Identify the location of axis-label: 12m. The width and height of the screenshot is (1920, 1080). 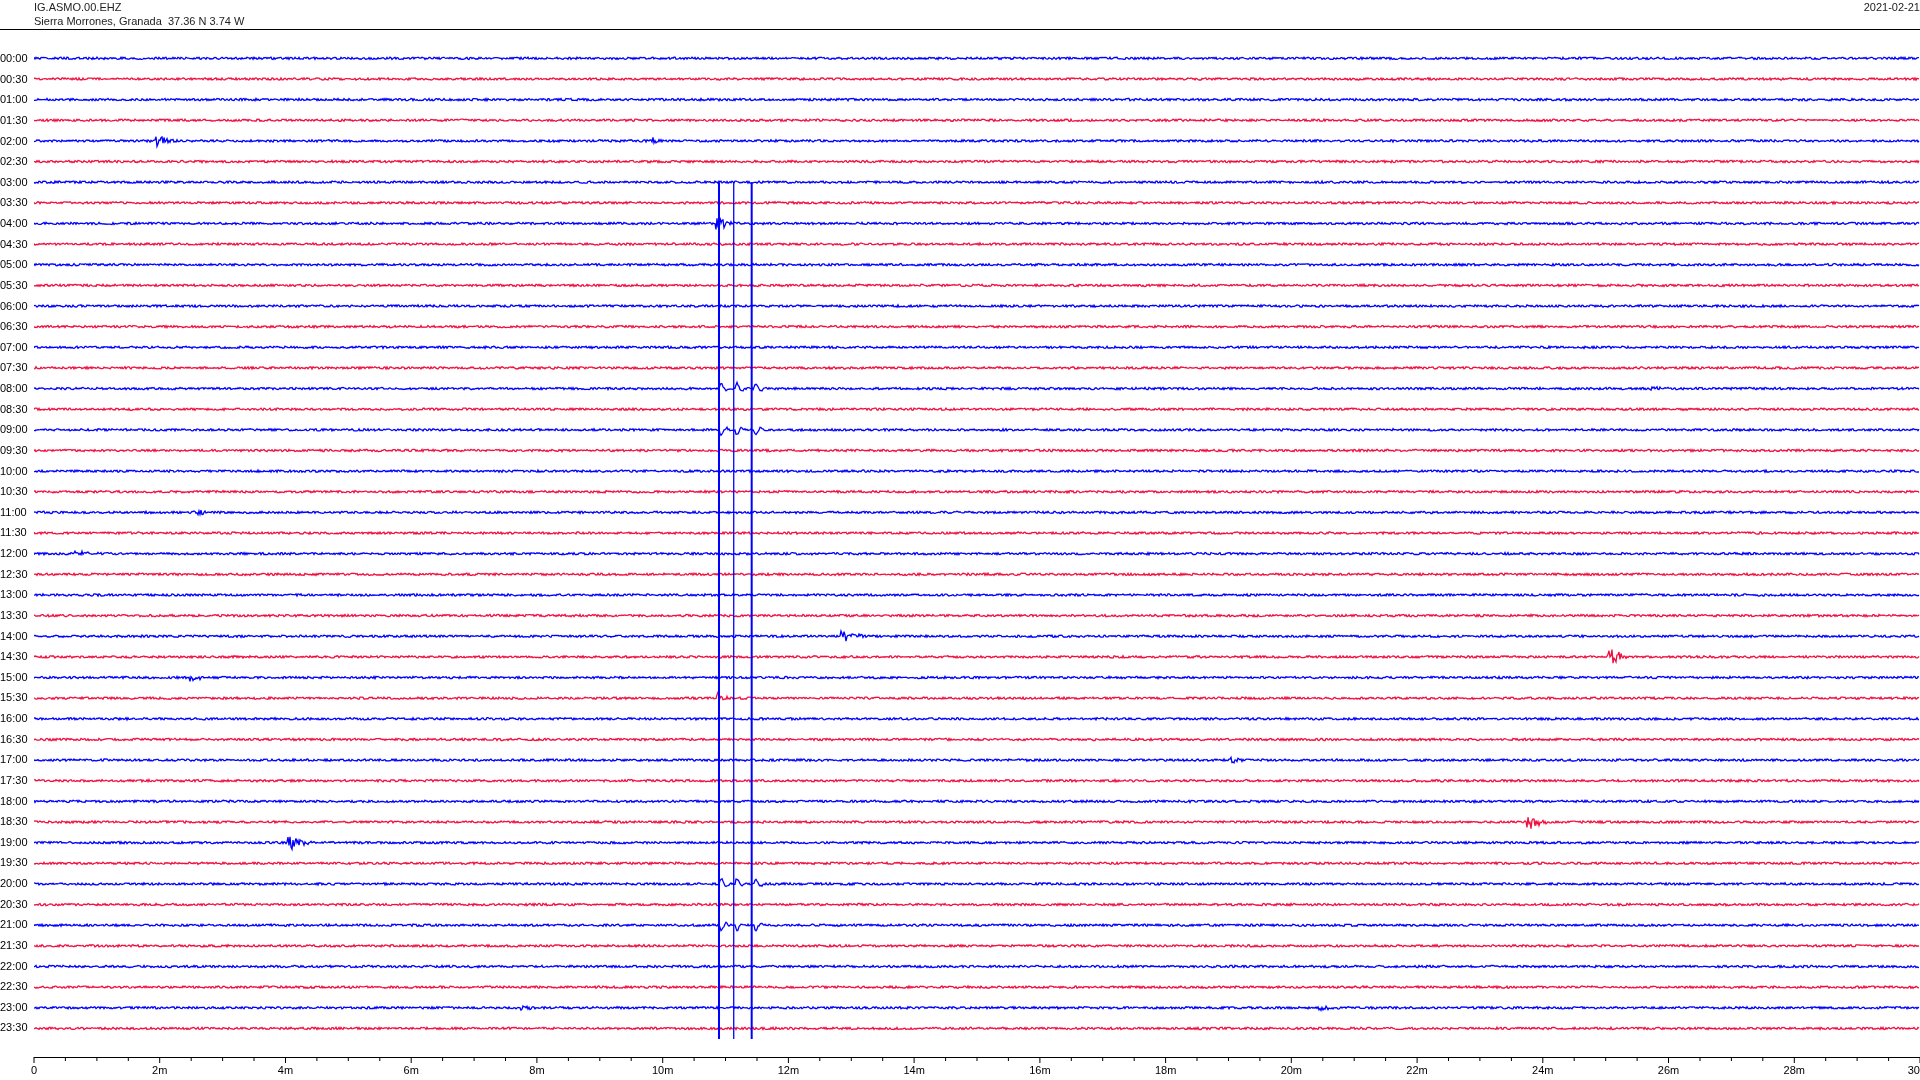
(788, 1070).